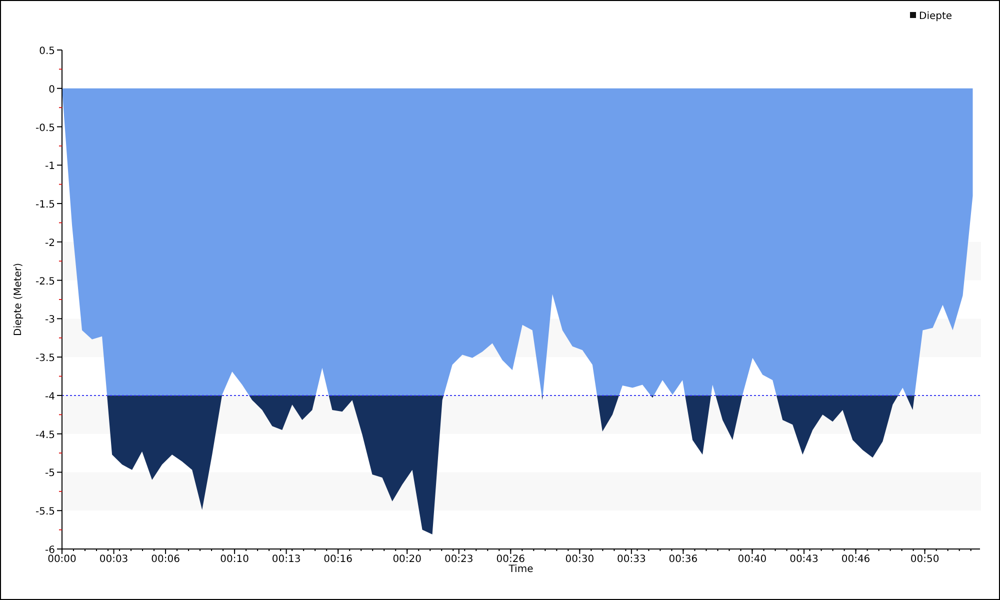 This screenshot has height=600, width=1000. What do you see at coordinates (47, 51) in the screenshot?
I see `y-tick-label: 0.5` at bounding box center [47, 51].